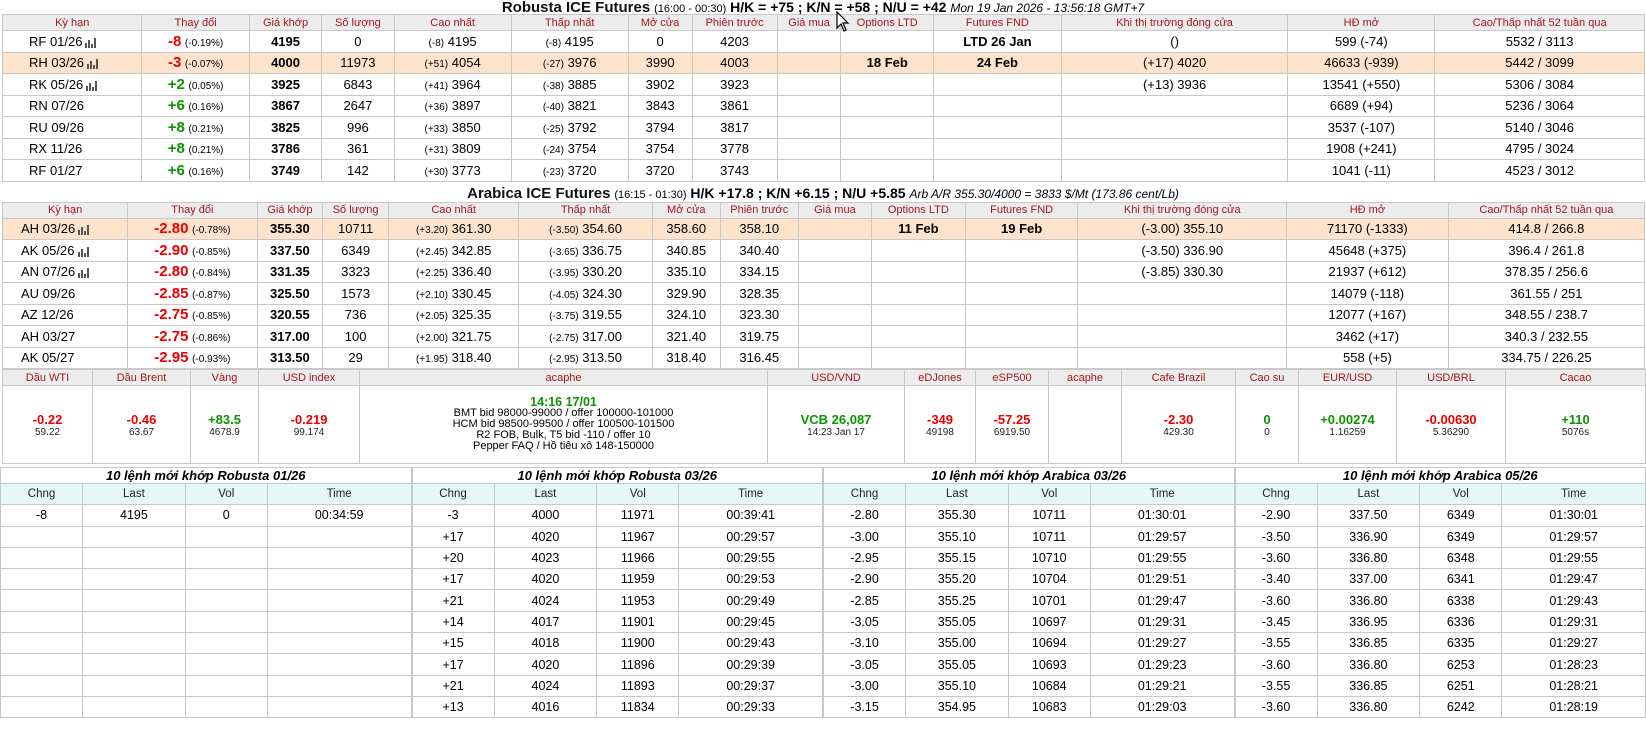  I want to click on low-cell: (-40) 3821, so click(569, 105).